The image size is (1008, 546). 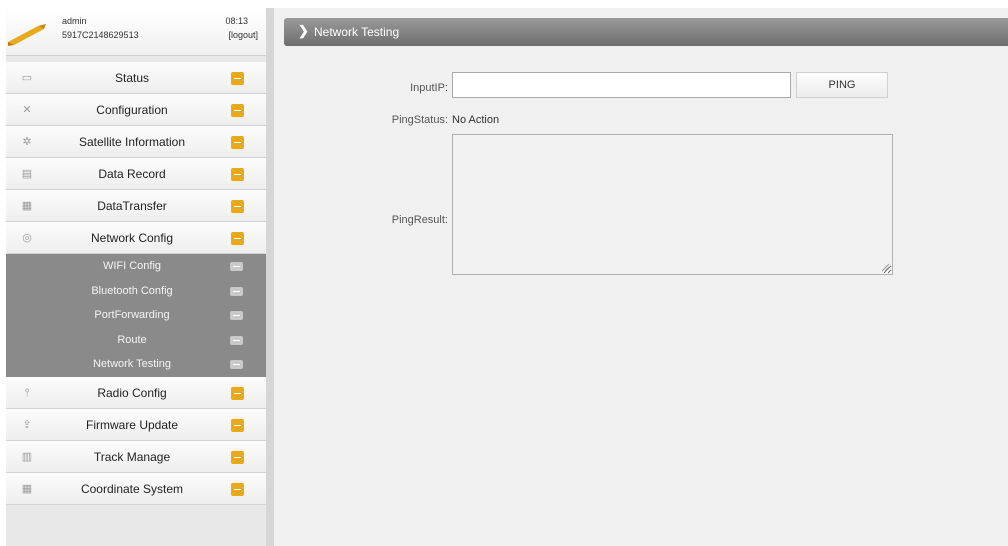 What do you see at coordinates (303, 30) in the screenshot?
I see `chevron-right-icon: ❯` at bounding box center [303, 30].